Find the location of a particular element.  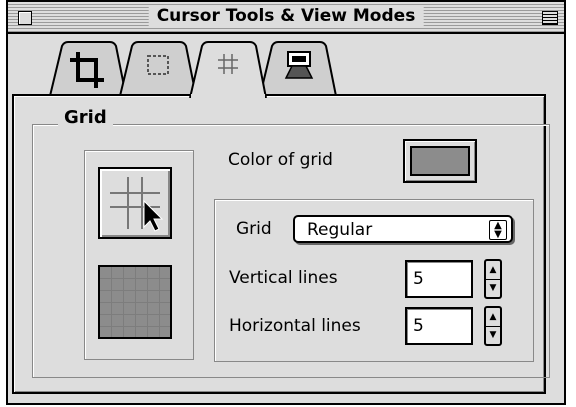

tab-selection is located at coordinates (157, 68).